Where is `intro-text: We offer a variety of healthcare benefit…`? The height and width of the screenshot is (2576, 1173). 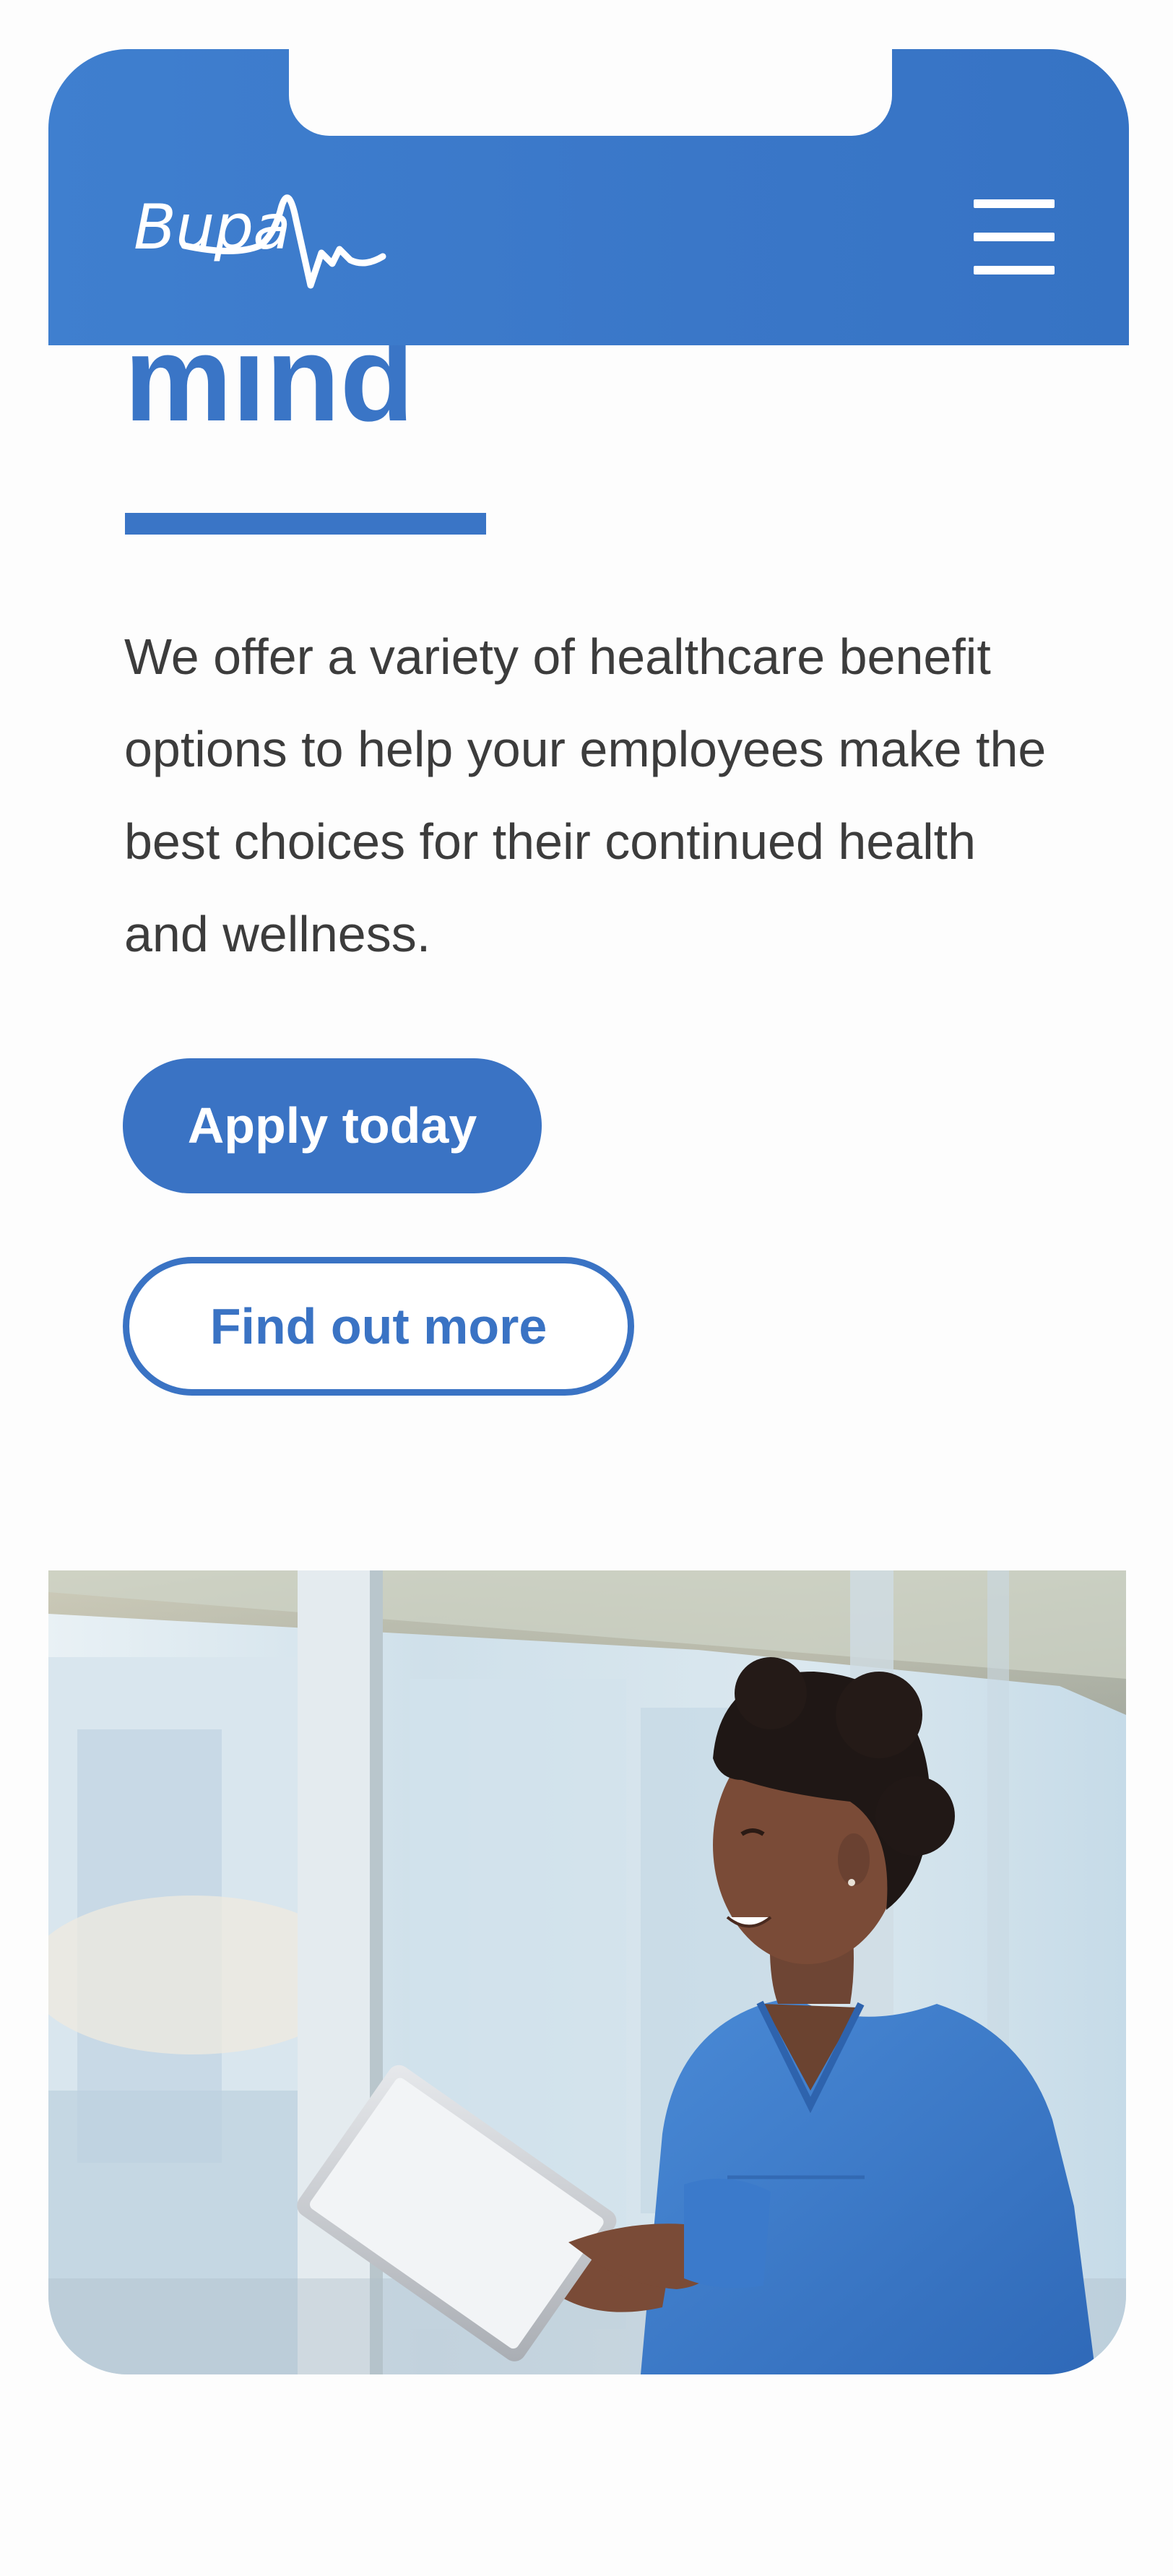
intro-text: We offer a variety of healthcare benefit… is located at coordinates (585, 795).